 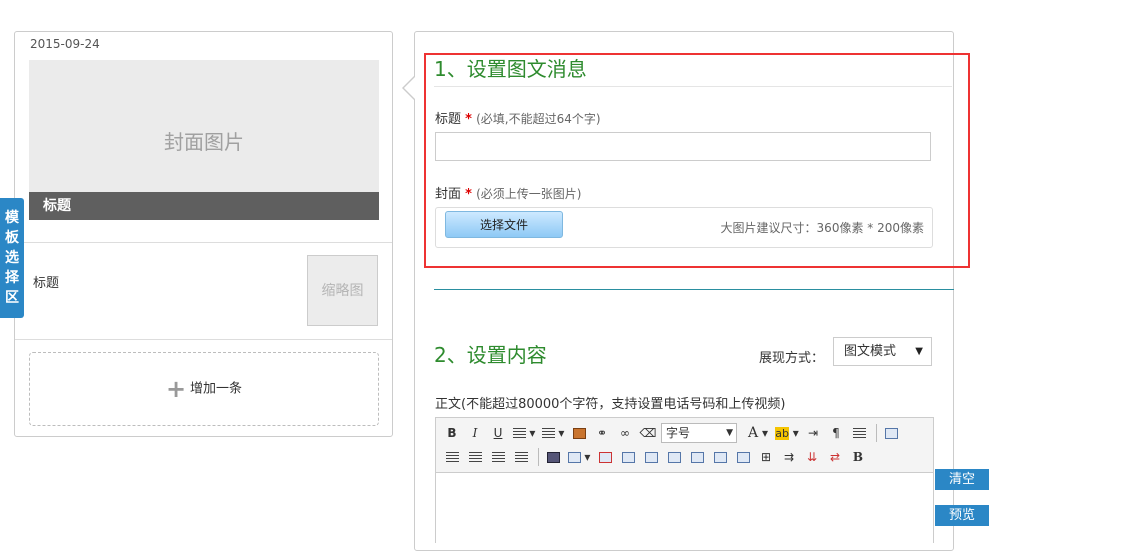 I want to click on merge-right-button: ⇉, so click(x=789, y=457).